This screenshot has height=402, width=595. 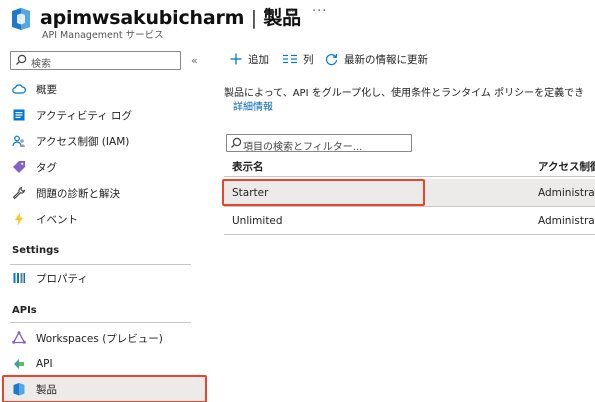 I want to click on columns-button: 列, so click(x=298, y=59).